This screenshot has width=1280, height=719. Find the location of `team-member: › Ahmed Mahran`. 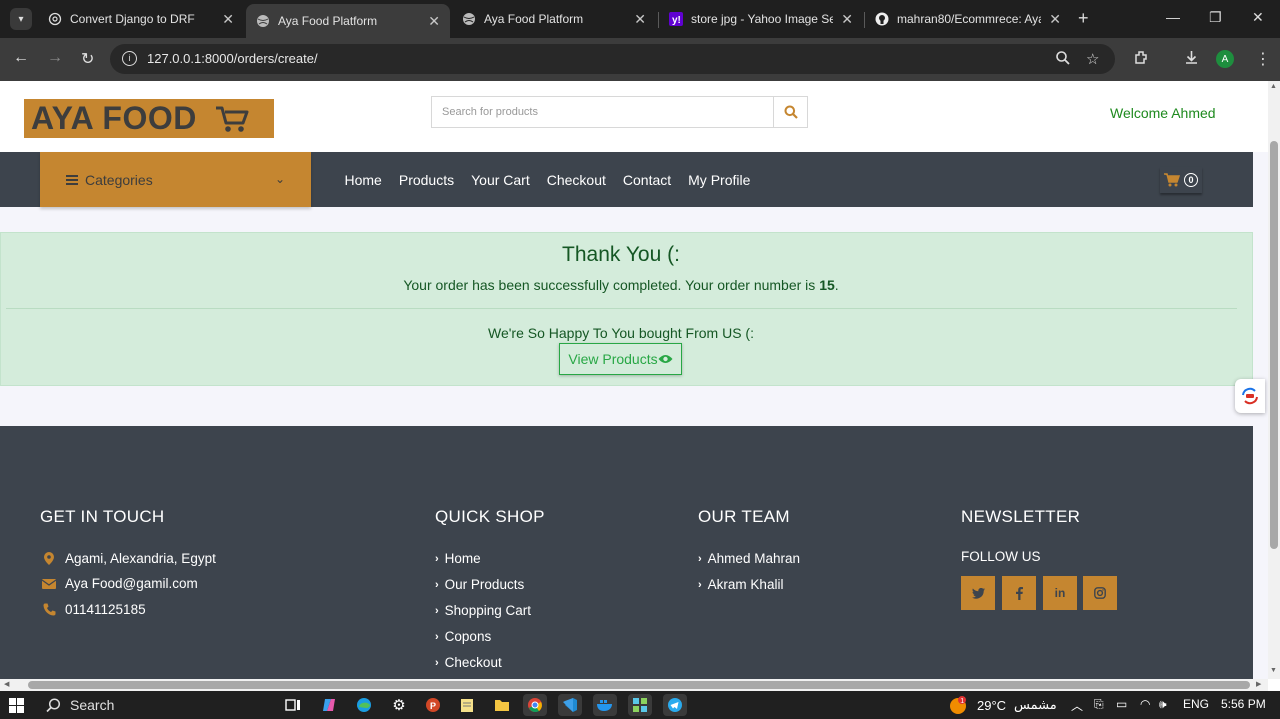

team-member: › Ahmed Mahran is located at coordinates (749, 558).